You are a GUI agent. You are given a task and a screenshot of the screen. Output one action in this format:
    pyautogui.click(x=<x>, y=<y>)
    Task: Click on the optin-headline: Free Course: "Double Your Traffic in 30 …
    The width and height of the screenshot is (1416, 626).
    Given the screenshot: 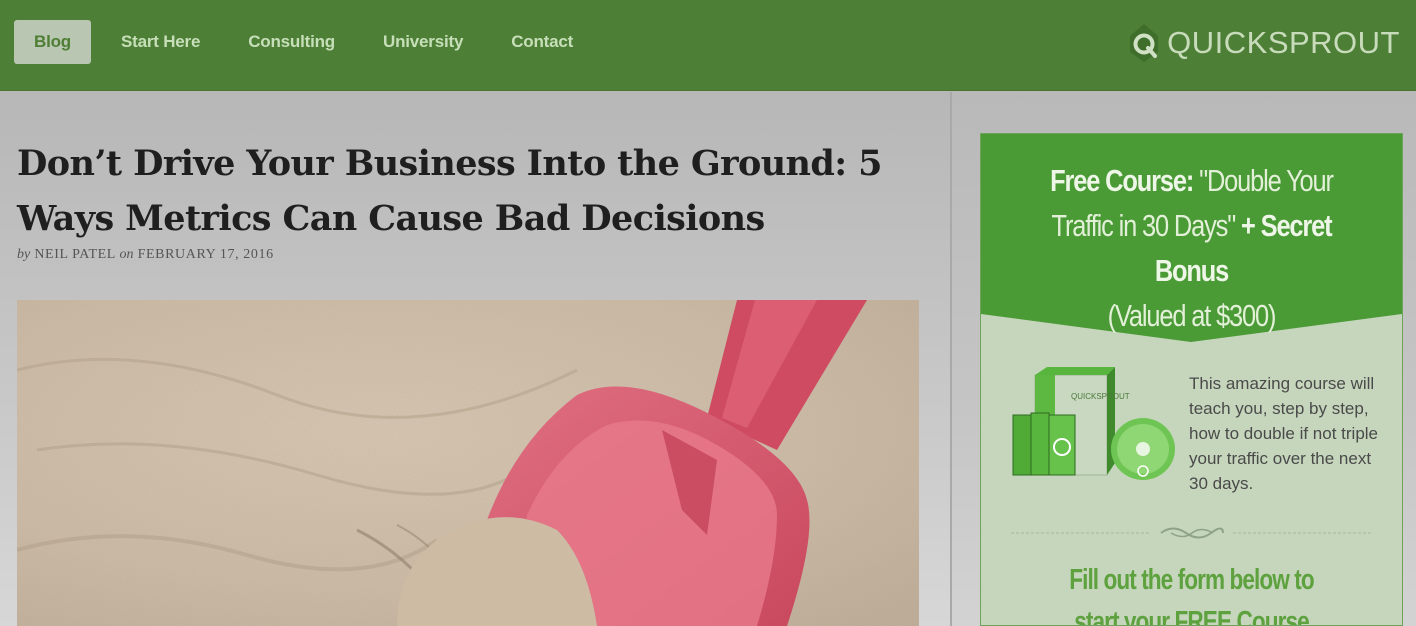 What is the action you would take?
    pyautogui.click(x=1191, y=248)
    